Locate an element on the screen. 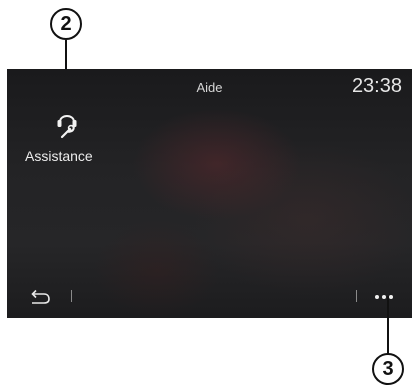  callout-3: 3 is located at coordinates (388, 369).